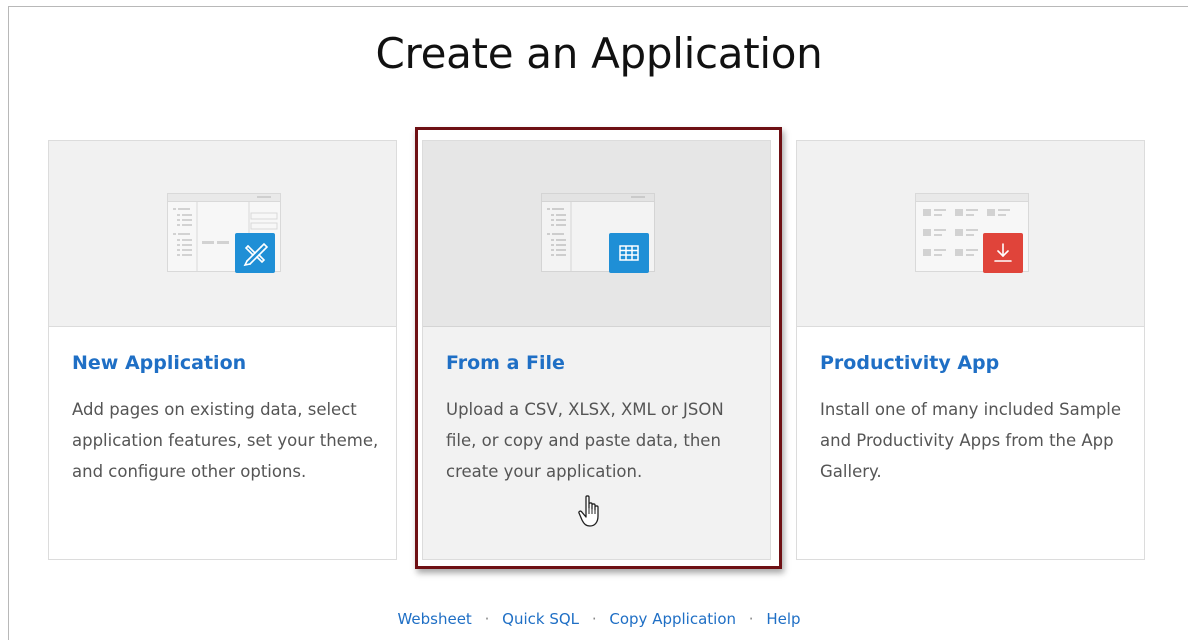 This screenshot has height=640, width=1188. I want to click on help-link: Help, so click(783, 619).